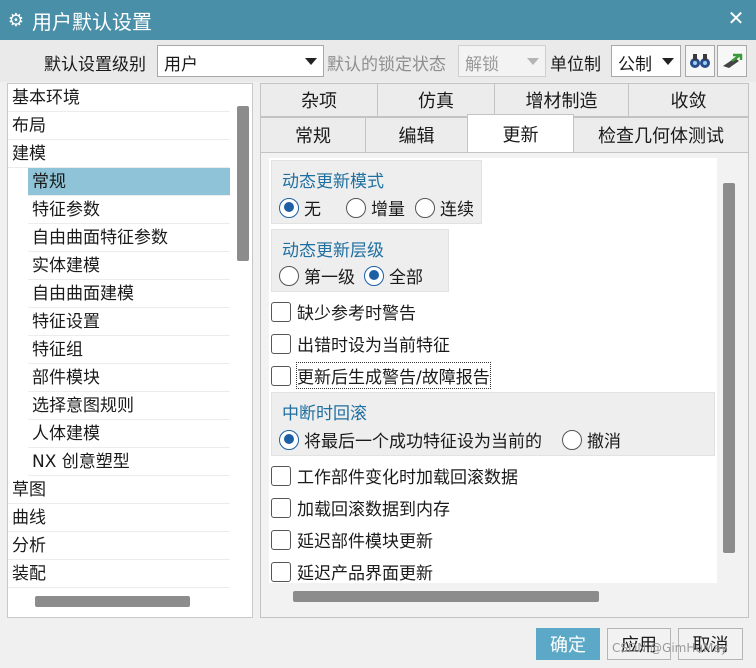 The image size is (756, 668). I want to click on radio-label: 连续, so click(457, 210).